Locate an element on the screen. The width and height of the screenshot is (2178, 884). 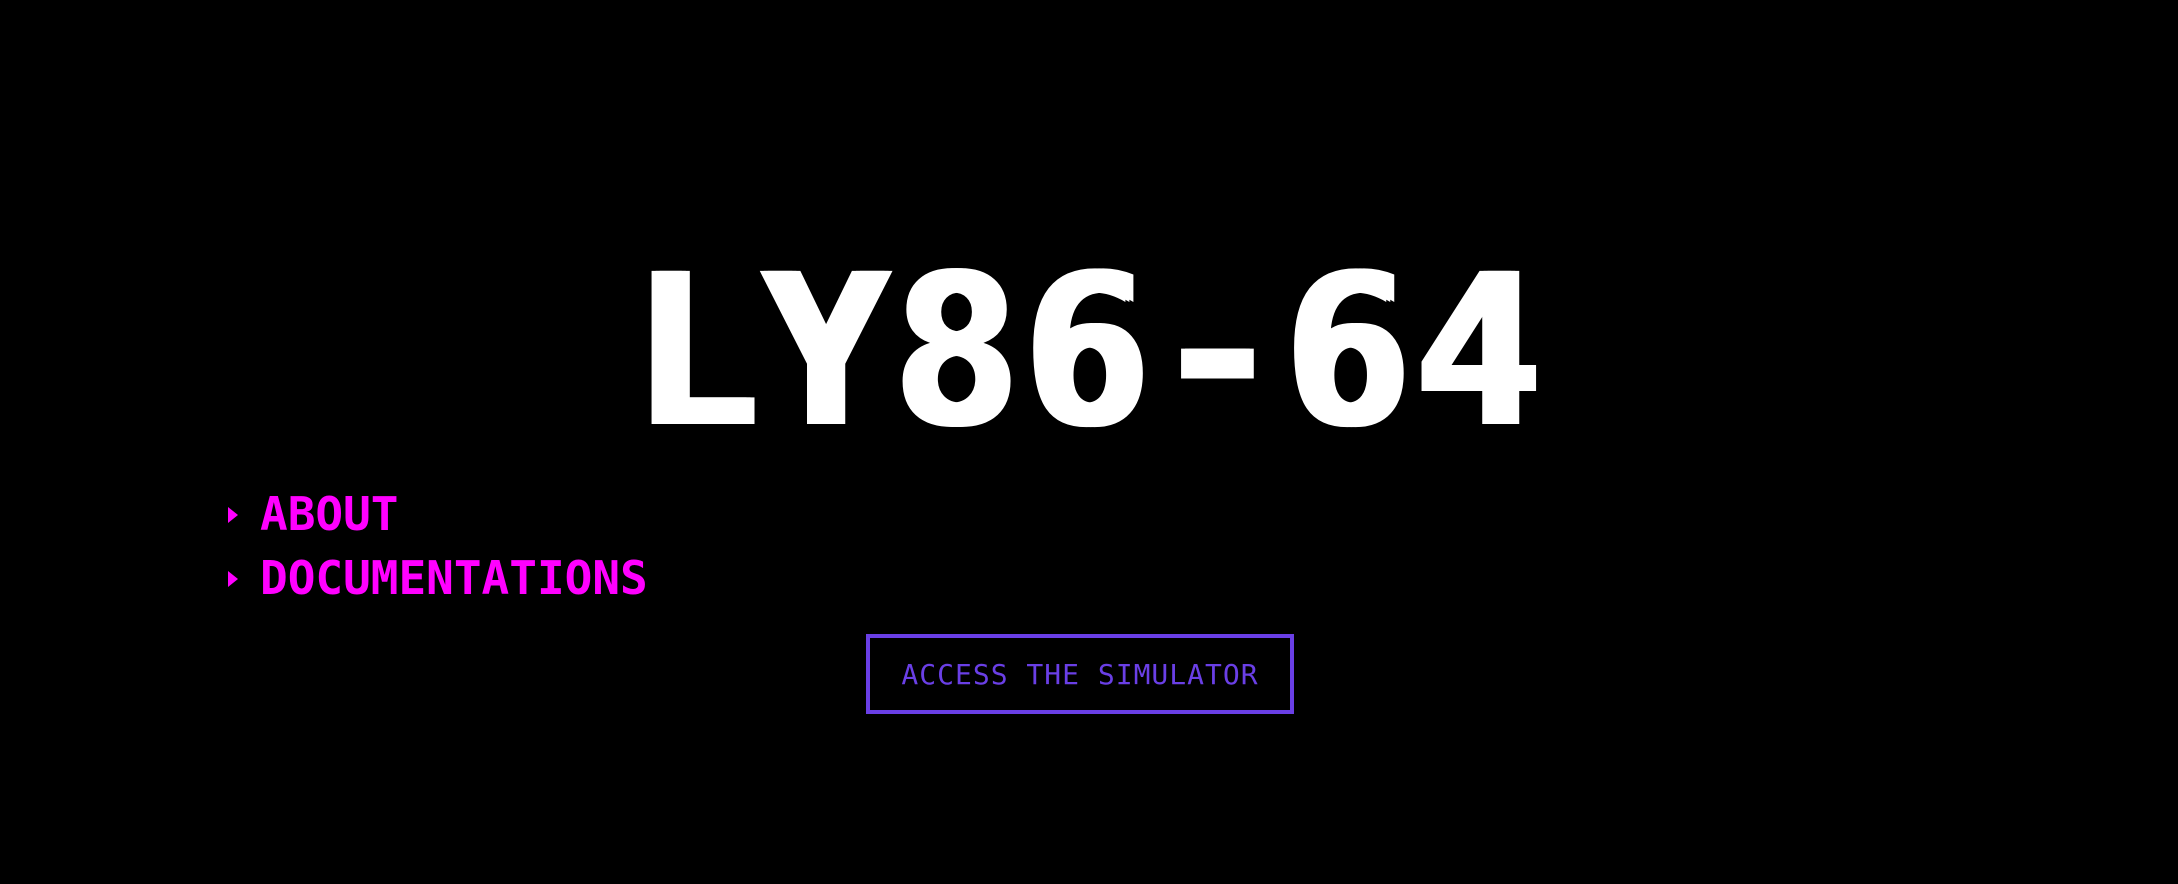
nav-item-about: ABOUT is located at coordinates (438, 514).